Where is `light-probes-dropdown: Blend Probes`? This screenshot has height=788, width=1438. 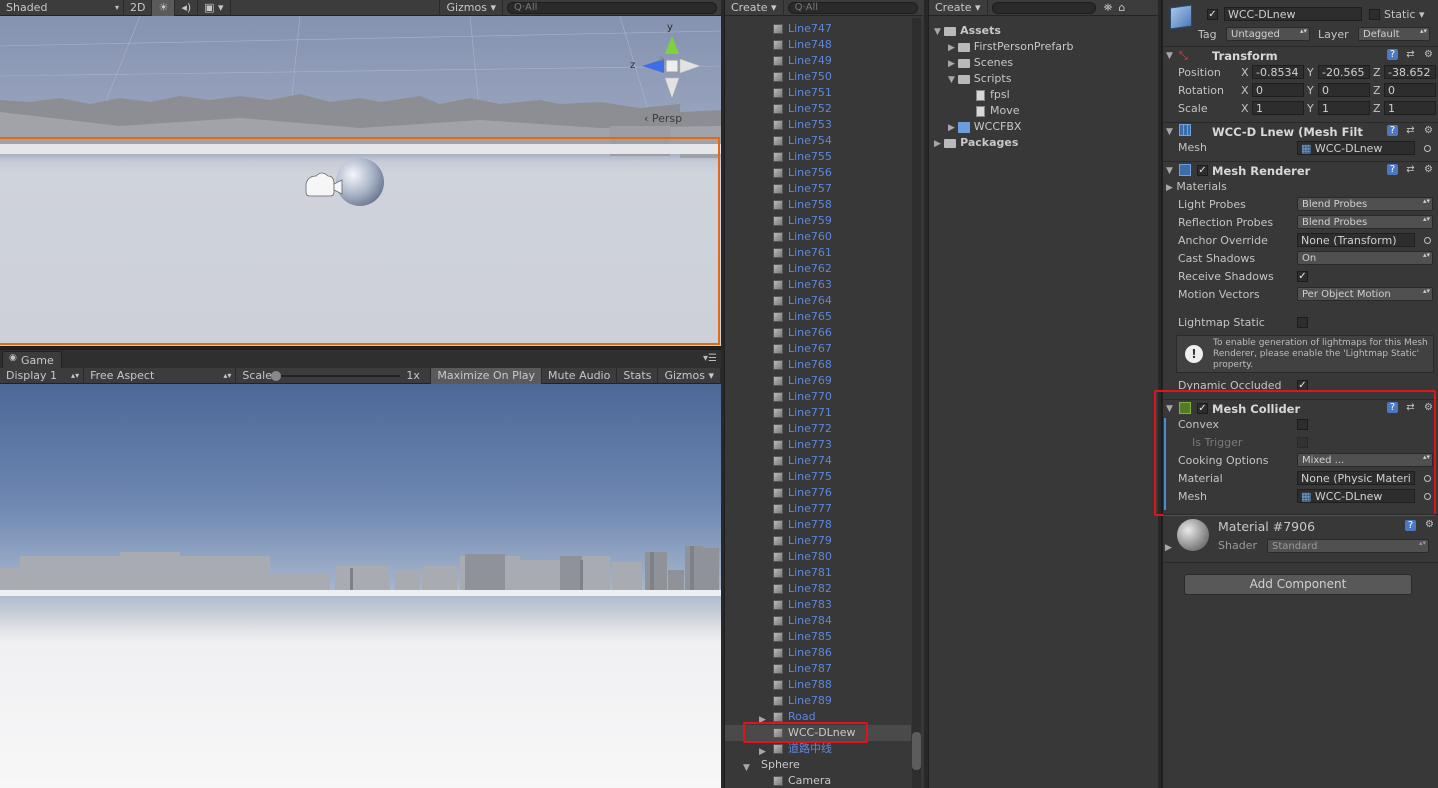
light-probes-dropdown: Blend Probes is located at coordinates (1365, 204).